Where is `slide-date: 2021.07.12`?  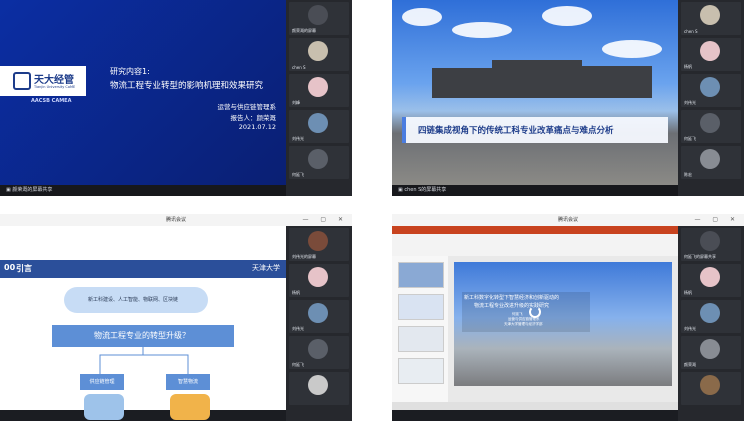
slide-date: 2021.07.12 is located at coordinates (257, 127).